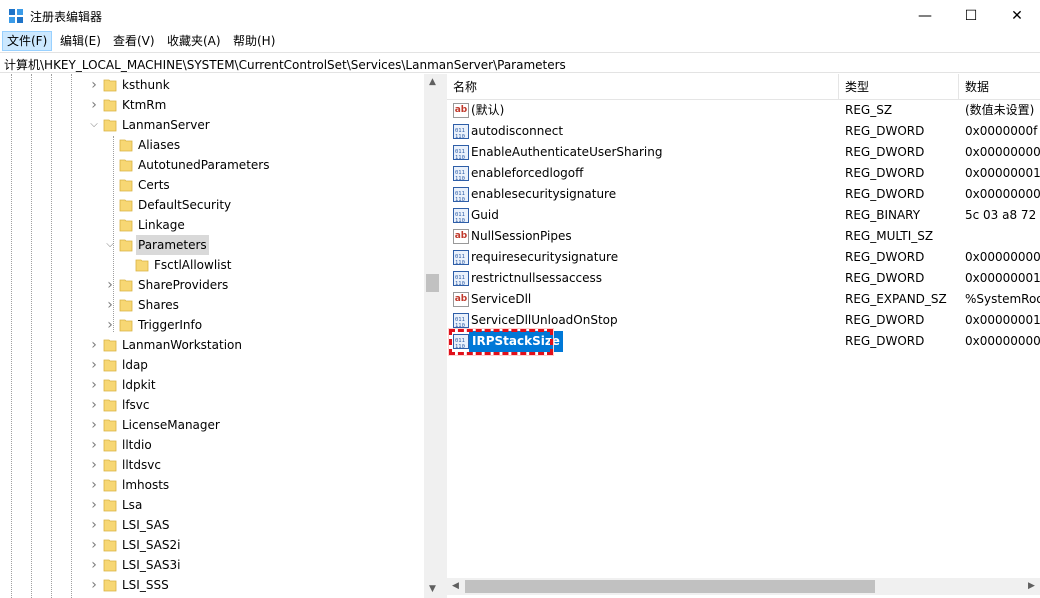  Describe the element at coordinates (883, 215) in the screenshot. I see `value-type: REG_BINARY` at that location.